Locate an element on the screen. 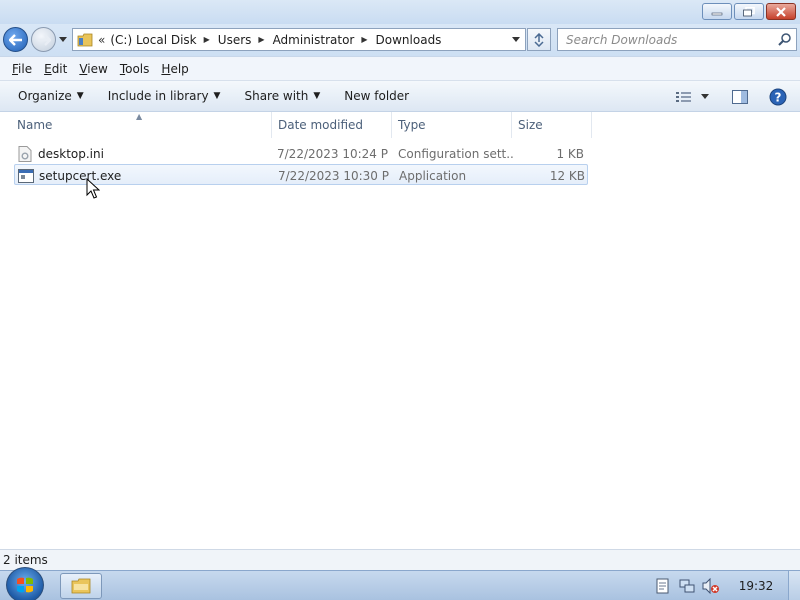  breadcrumb-local-disk: (C:) Local Disk is located at coordinates (153, 40).